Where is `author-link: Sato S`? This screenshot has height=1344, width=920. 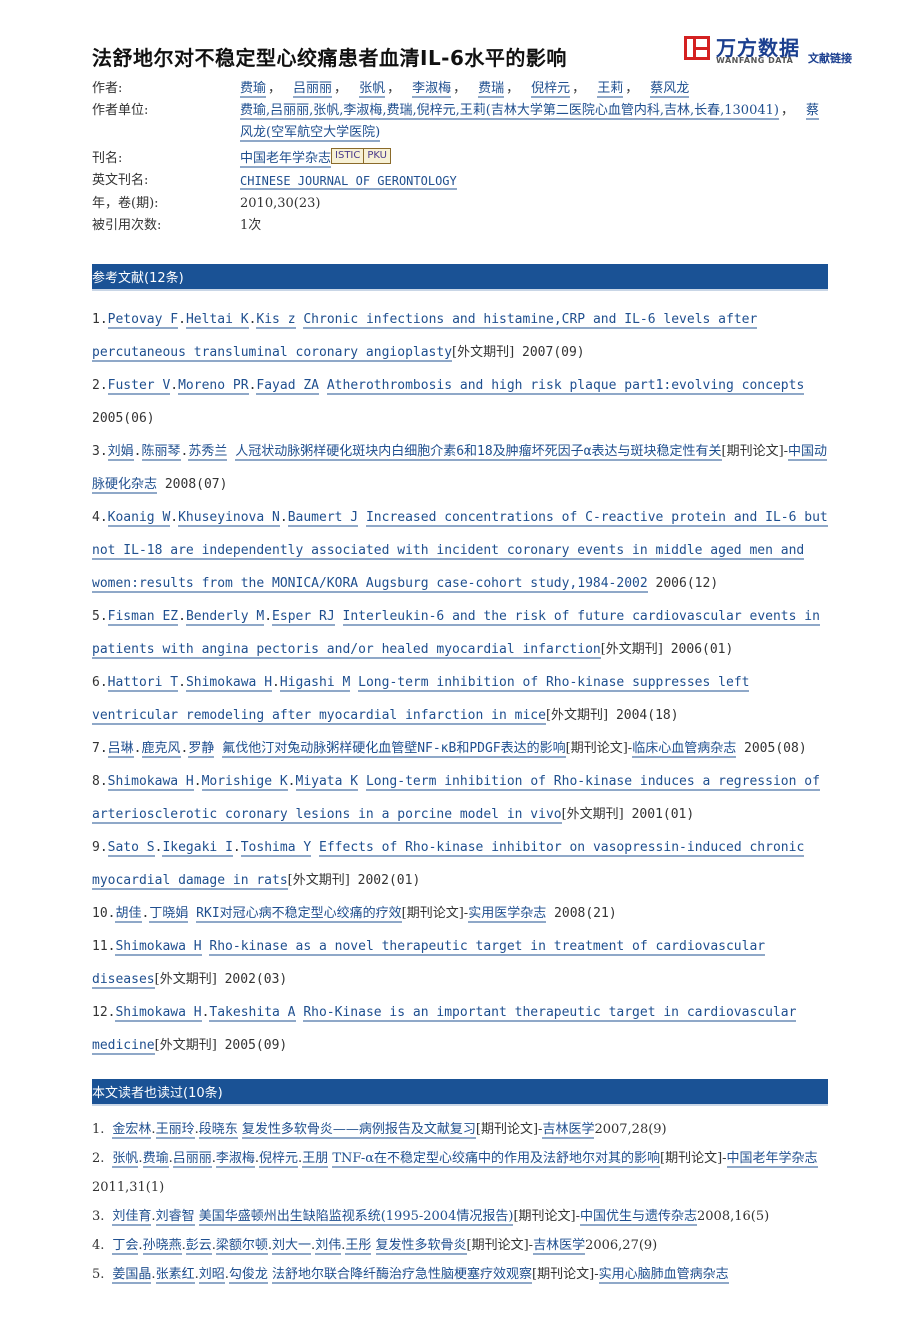 author-link: Sato S is located at coordinates (131, 848).